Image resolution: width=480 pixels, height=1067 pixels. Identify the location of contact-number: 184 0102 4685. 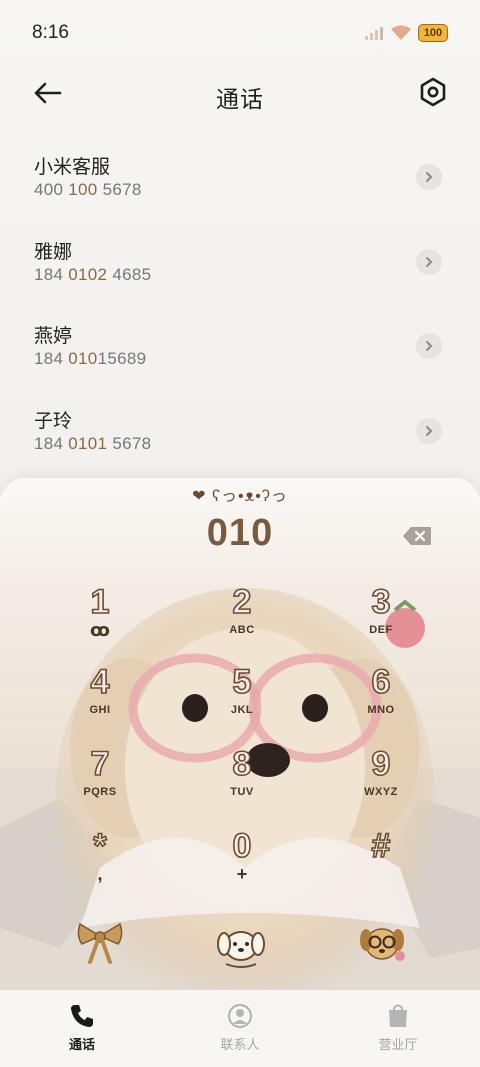
(93, 274).